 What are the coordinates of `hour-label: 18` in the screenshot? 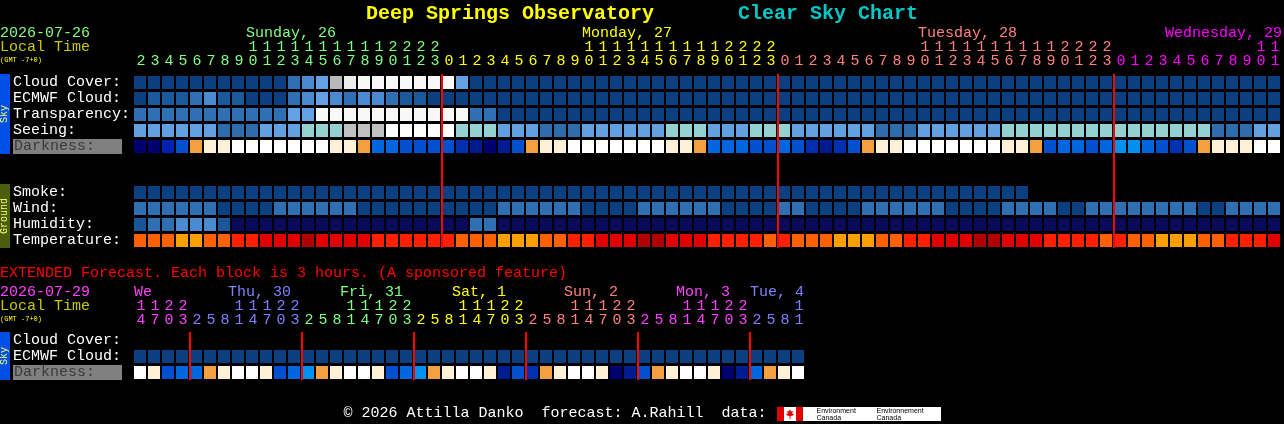 It's located at (701, 55).